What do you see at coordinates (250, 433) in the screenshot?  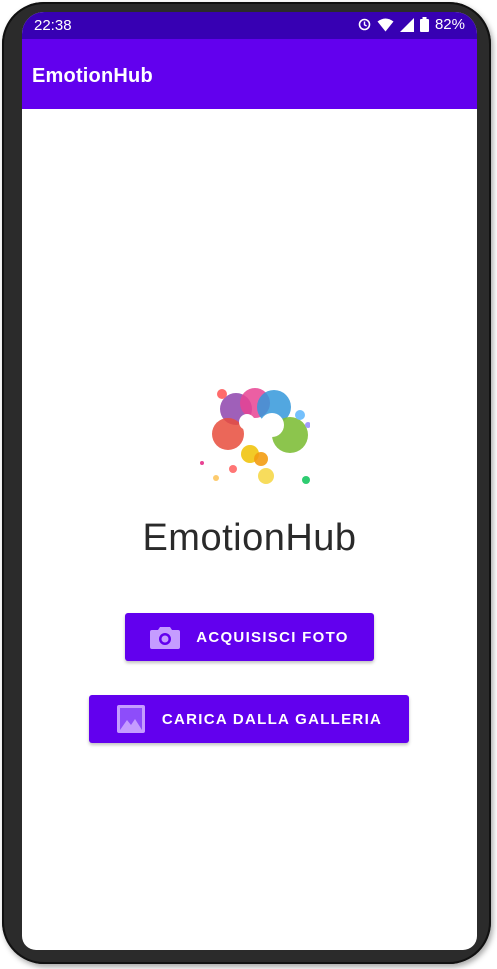 I see `emotionhub-logo-icon` at bounding box center [250, 433].